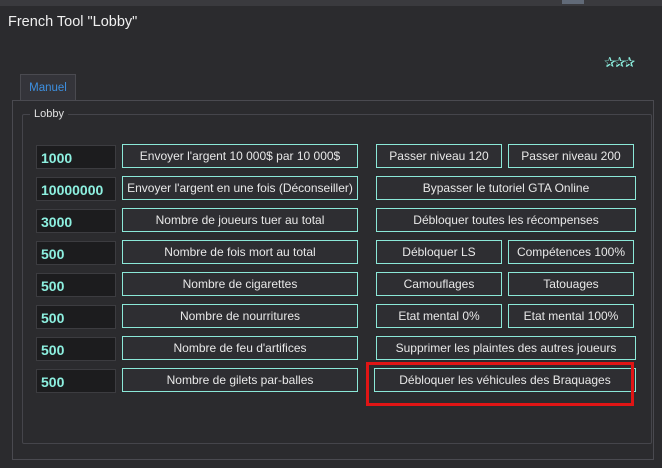  I want to click on feu-artifices-button: Nombre de feu d'artifices, so click(240, 348).